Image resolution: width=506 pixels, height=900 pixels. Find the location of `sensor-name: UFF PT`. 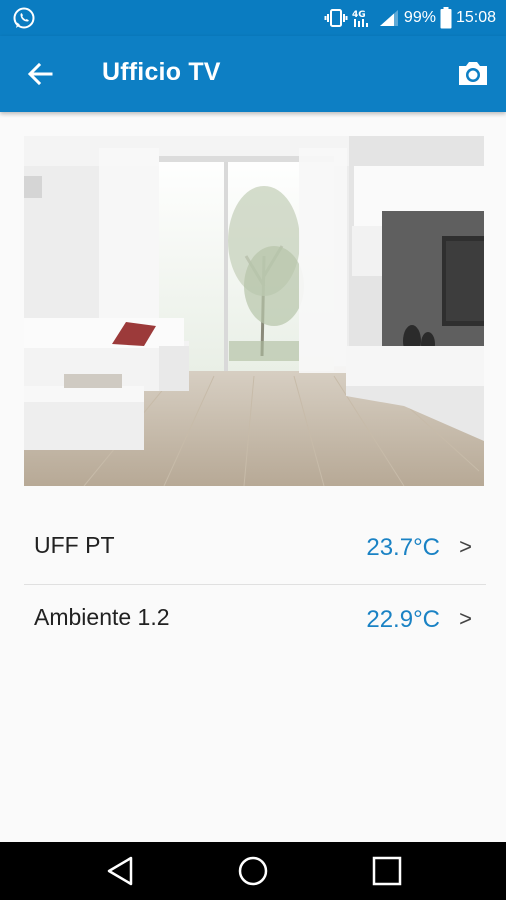

sensor-name: UFF PT is located at coordinates (74, 545).